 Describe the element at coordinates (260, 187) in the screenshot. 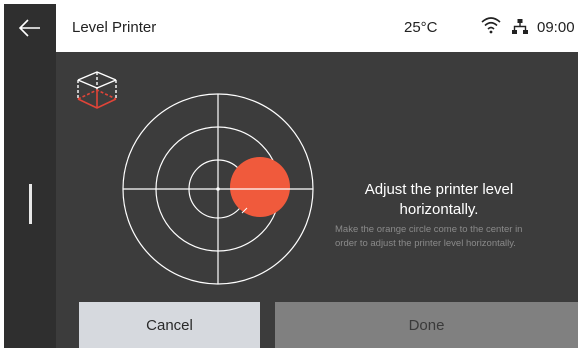

I see `level-indicator-dot` at that location.